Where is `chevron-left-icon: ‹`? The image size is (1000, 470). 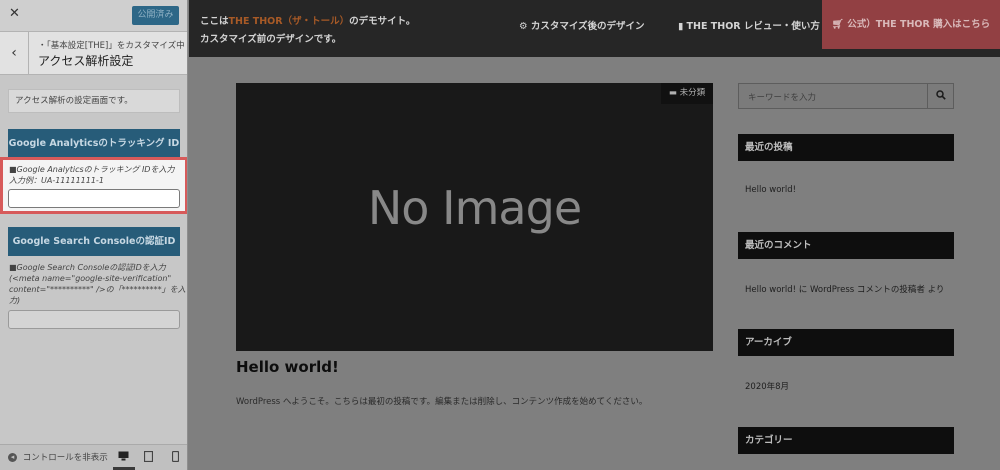 chevron-left-icon: ‹ is located at coordinates (14, 53).